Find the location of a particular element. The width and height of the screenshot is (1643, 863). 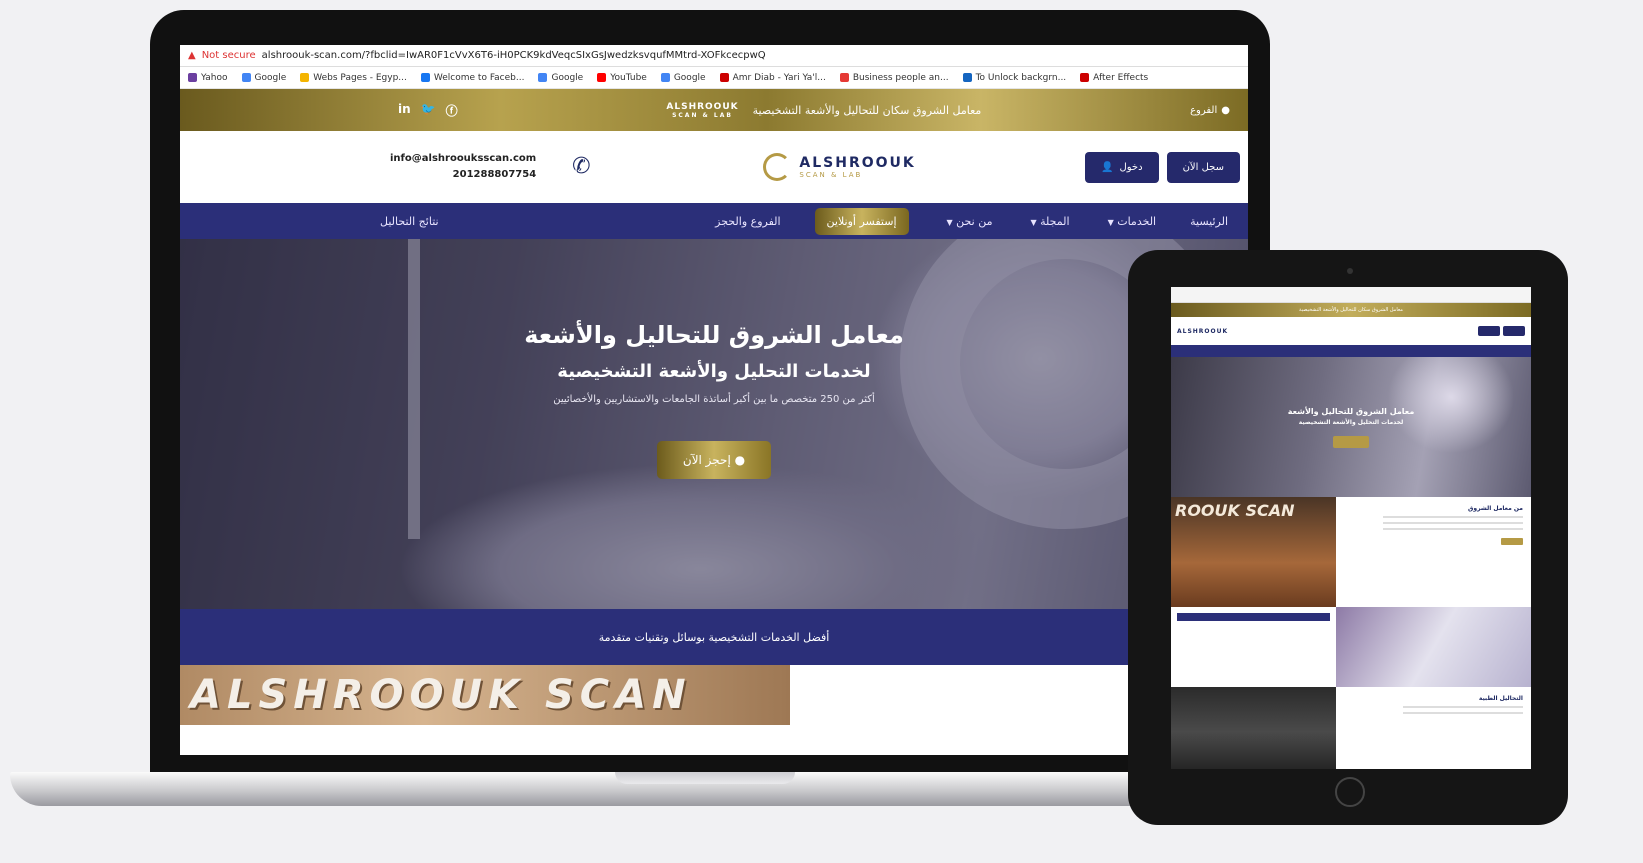

tablet-lab-card: التحاليل الطبية is located at coordinates (1433, 728).